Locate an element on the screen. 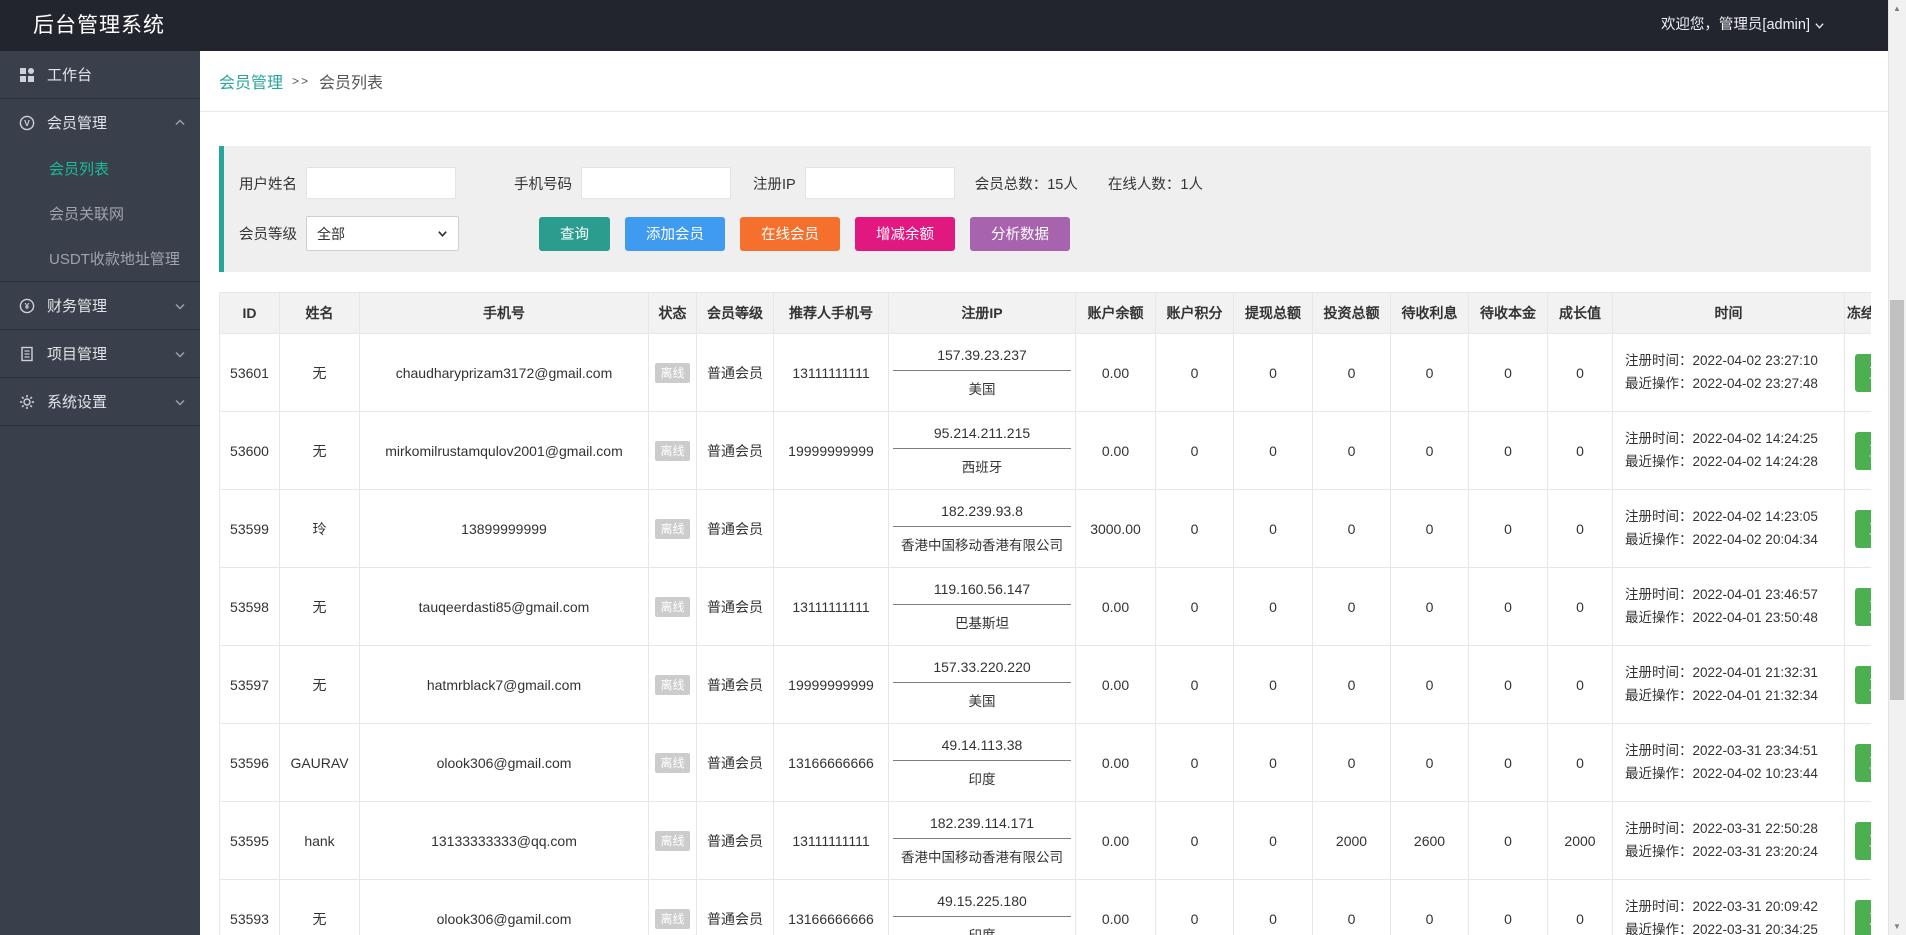 This screenshot has height=935, width=1906. phone-input is located at coordinates (656, 183).